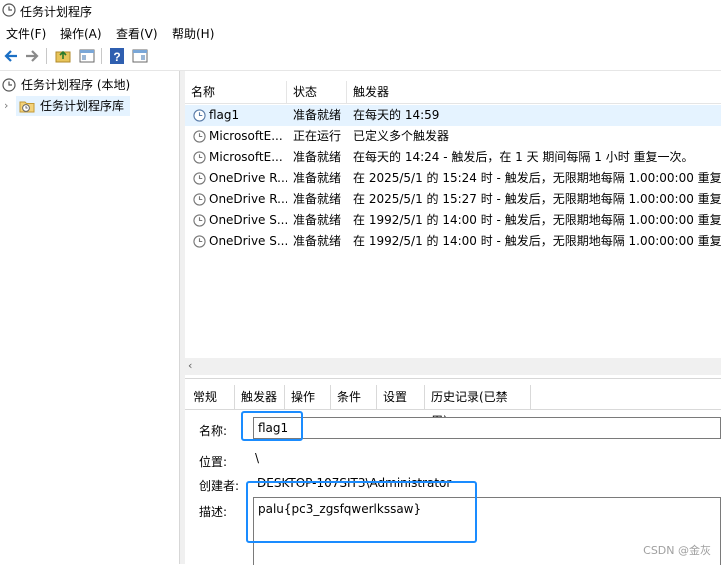 This screenshot has height=565, width=721. I want to click on menu-action: 操作(A), so click(81, 33).